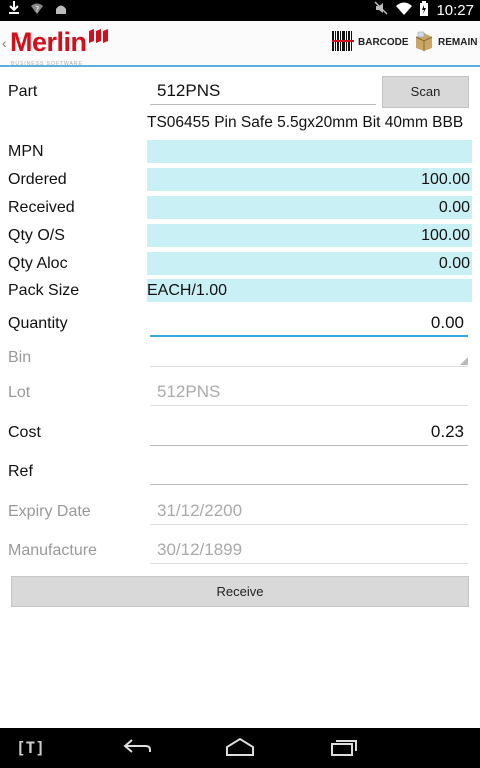  I want to click on quantity-input: 0.00, so click(309, 323).